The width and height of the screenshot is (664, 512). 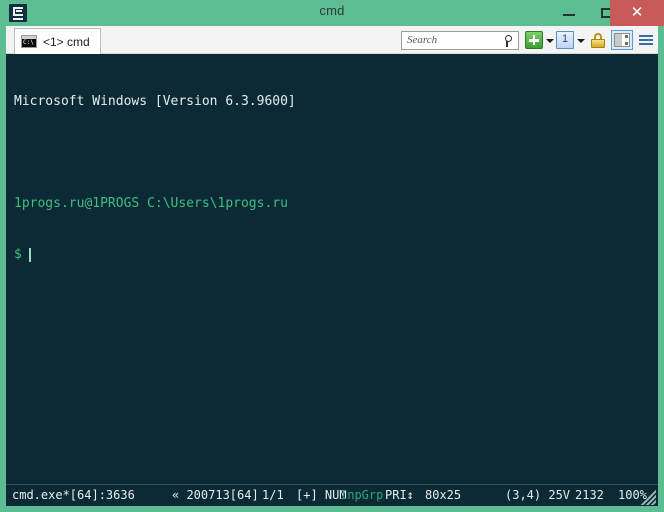 I want to click on console-window-icon, so click(x=29, y=41).